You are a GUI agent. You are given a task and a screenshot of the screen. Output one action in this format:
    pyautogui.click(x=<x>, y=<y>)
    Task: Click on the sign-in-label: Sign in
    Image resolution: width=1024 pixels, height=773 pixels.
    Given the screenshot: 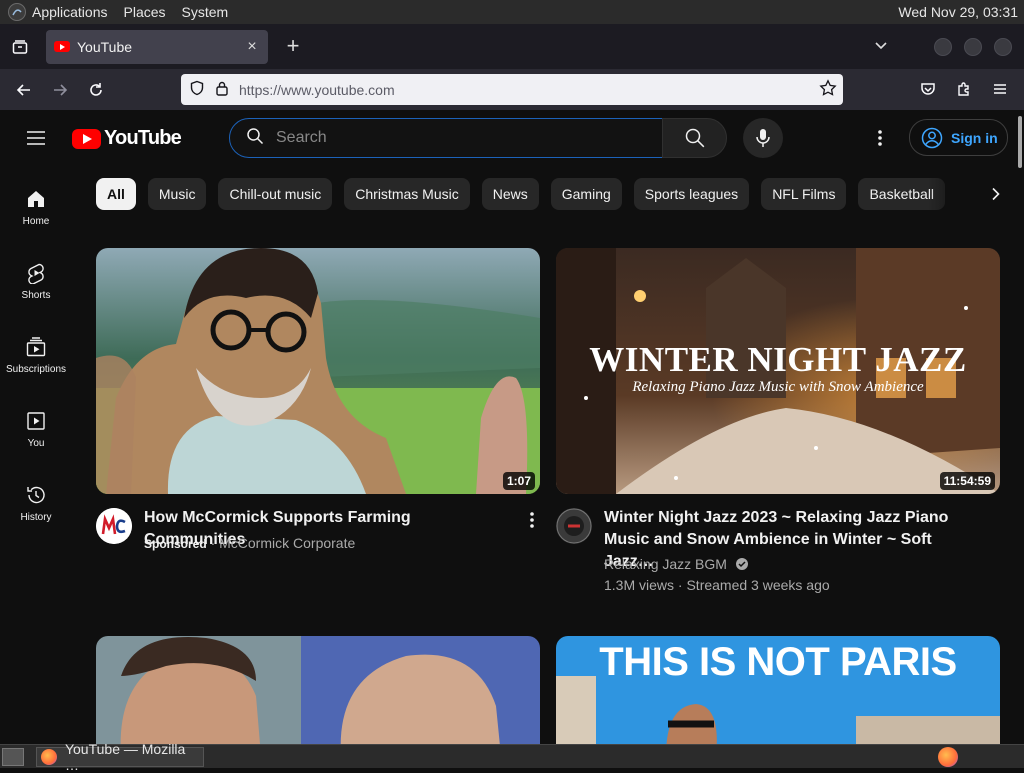 What is the action you would take?
    pyautogui.click(x=974, y=137)
    